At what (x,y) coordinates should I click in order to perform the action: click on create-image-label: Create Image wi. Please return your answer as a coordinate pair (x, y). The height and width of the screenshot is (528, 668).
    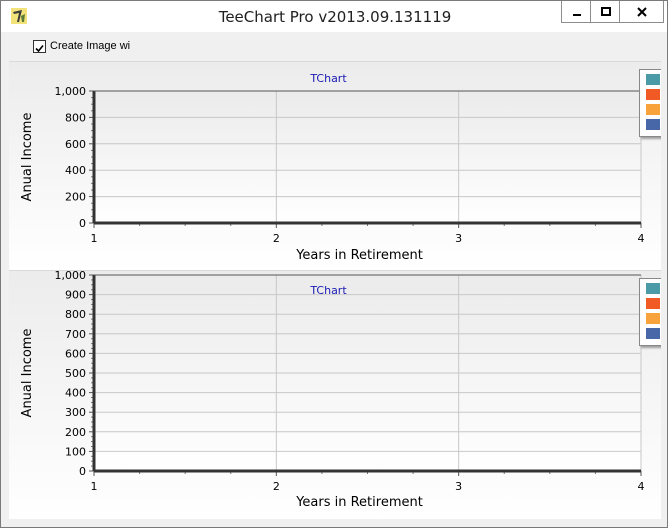
    Looking at the image, I should click on (90, 46).